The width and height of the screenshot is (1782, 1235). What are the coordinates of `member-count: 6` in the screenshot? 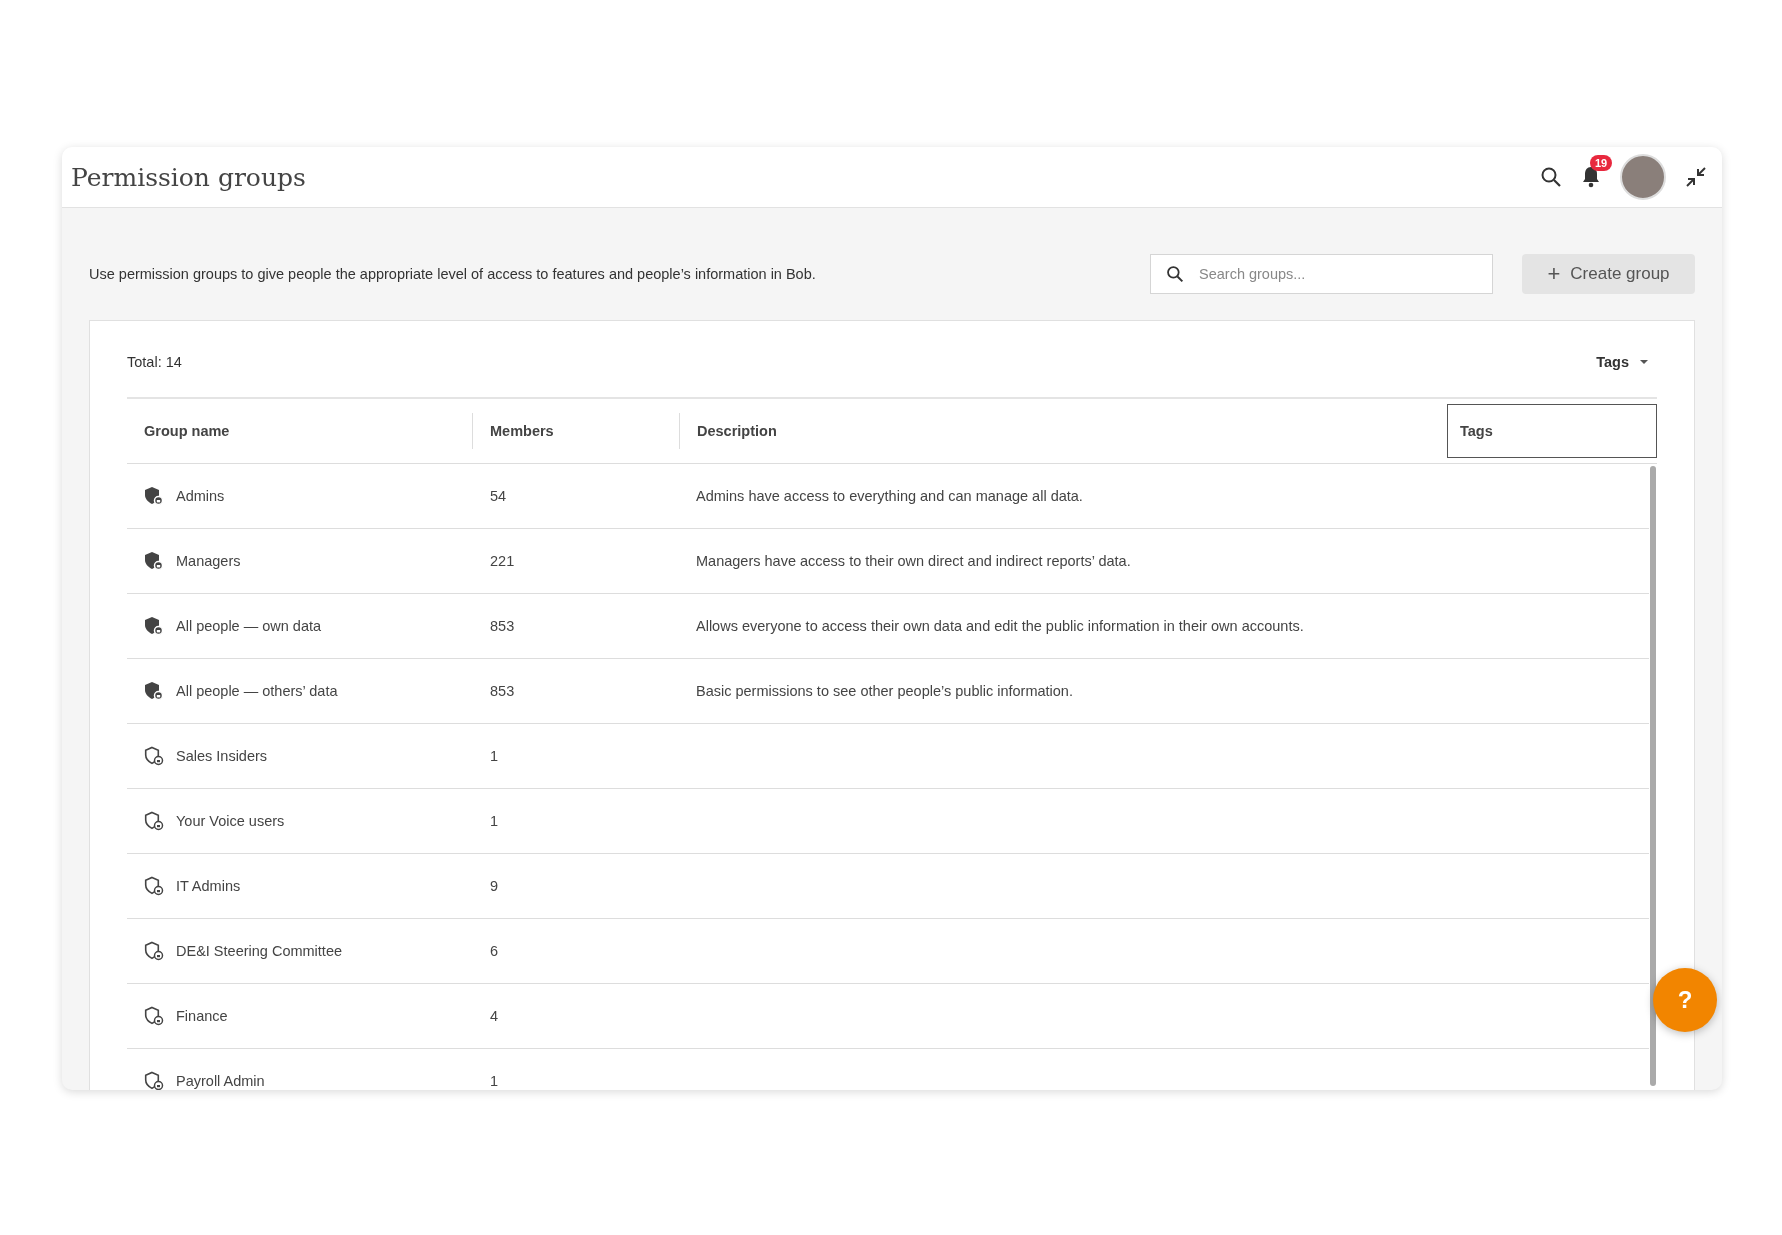 It's located at (494, 951).